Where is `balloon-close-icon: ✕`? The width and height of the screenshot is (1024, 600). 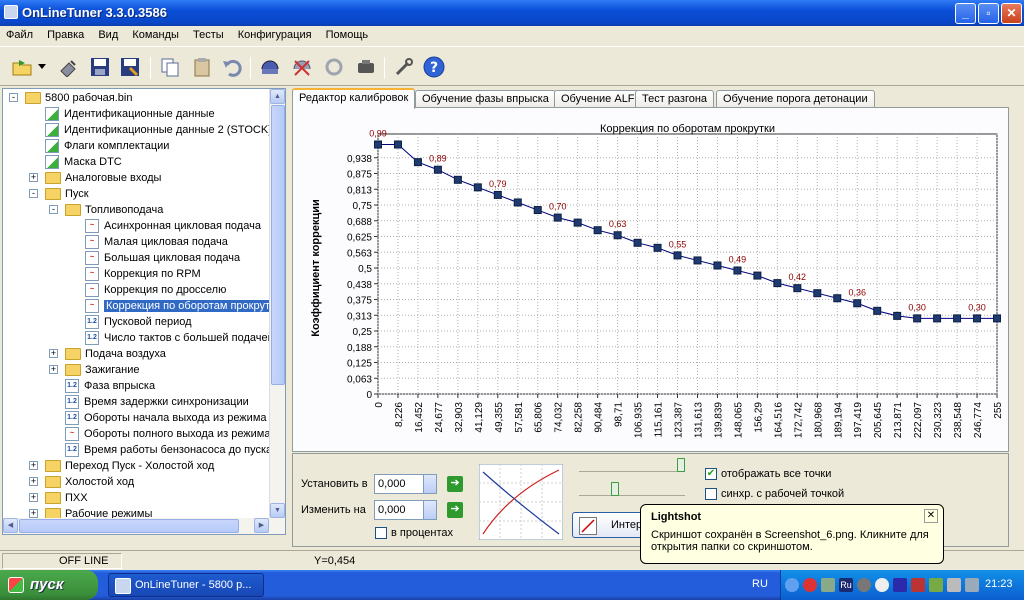 balloon-close-icon: ✕ is located at coordinates (931, 516).